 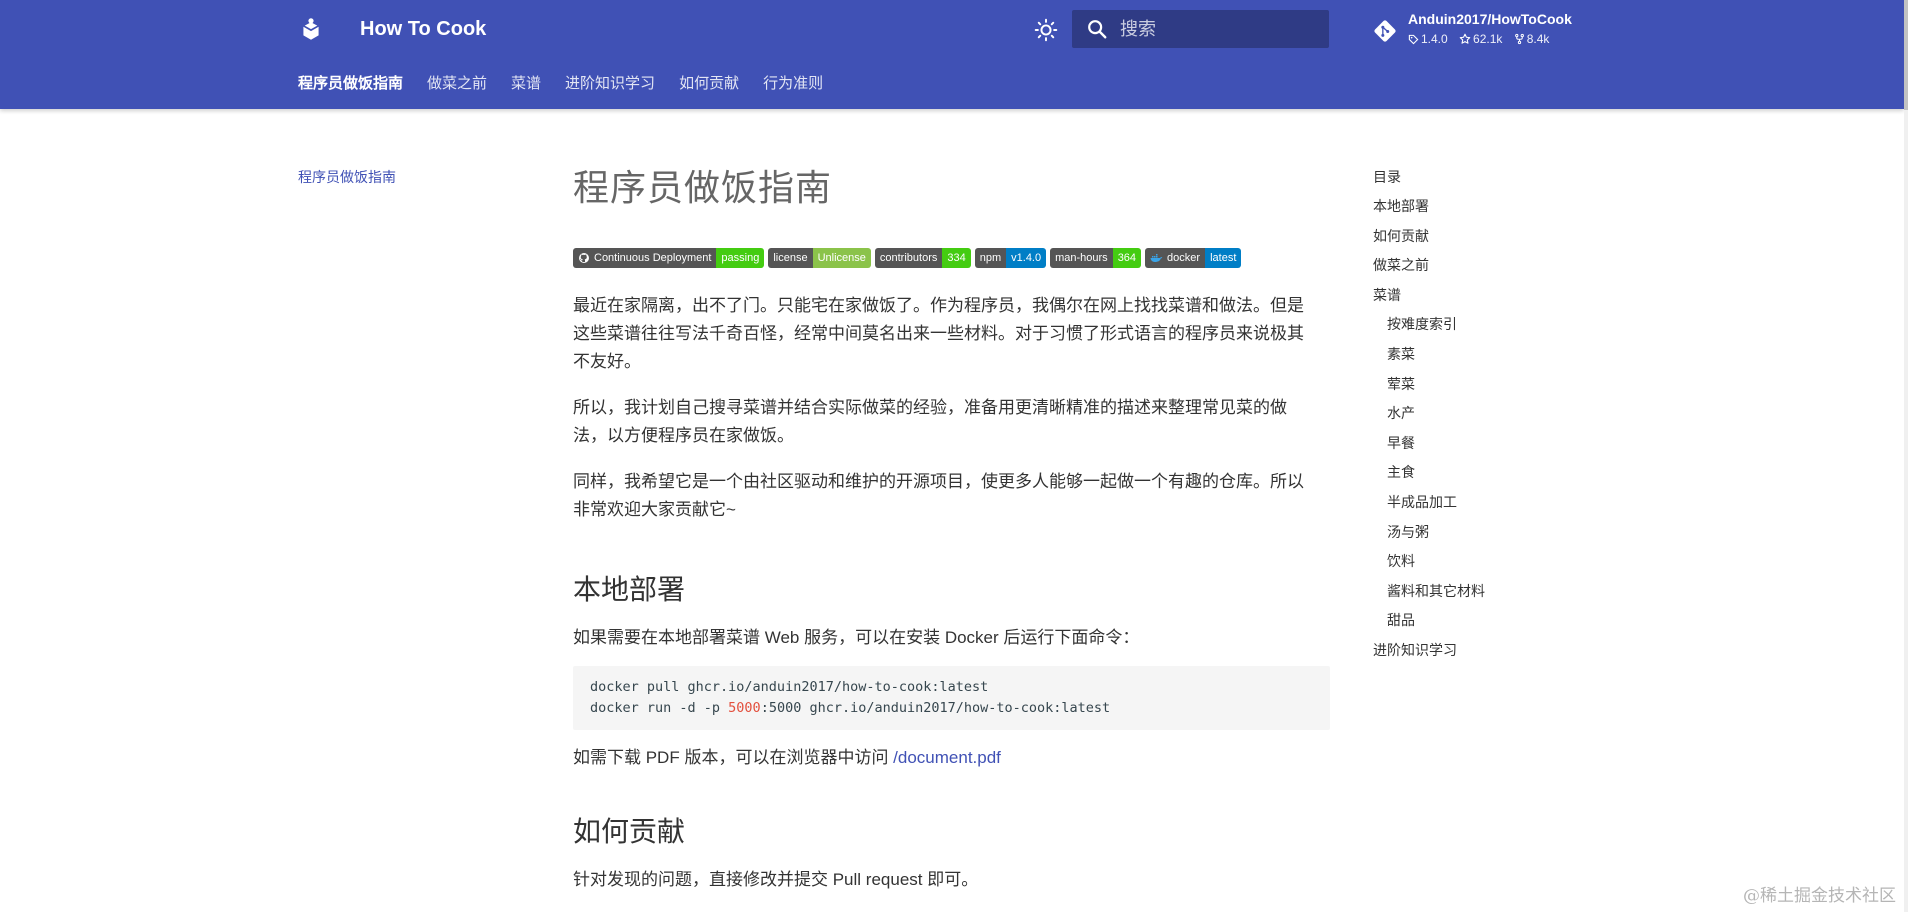 What do you see at coordinates (457, 82) in the screenshot?
I see `tab-before-cooking: 做菜之前` at bounding box center [457, 82].